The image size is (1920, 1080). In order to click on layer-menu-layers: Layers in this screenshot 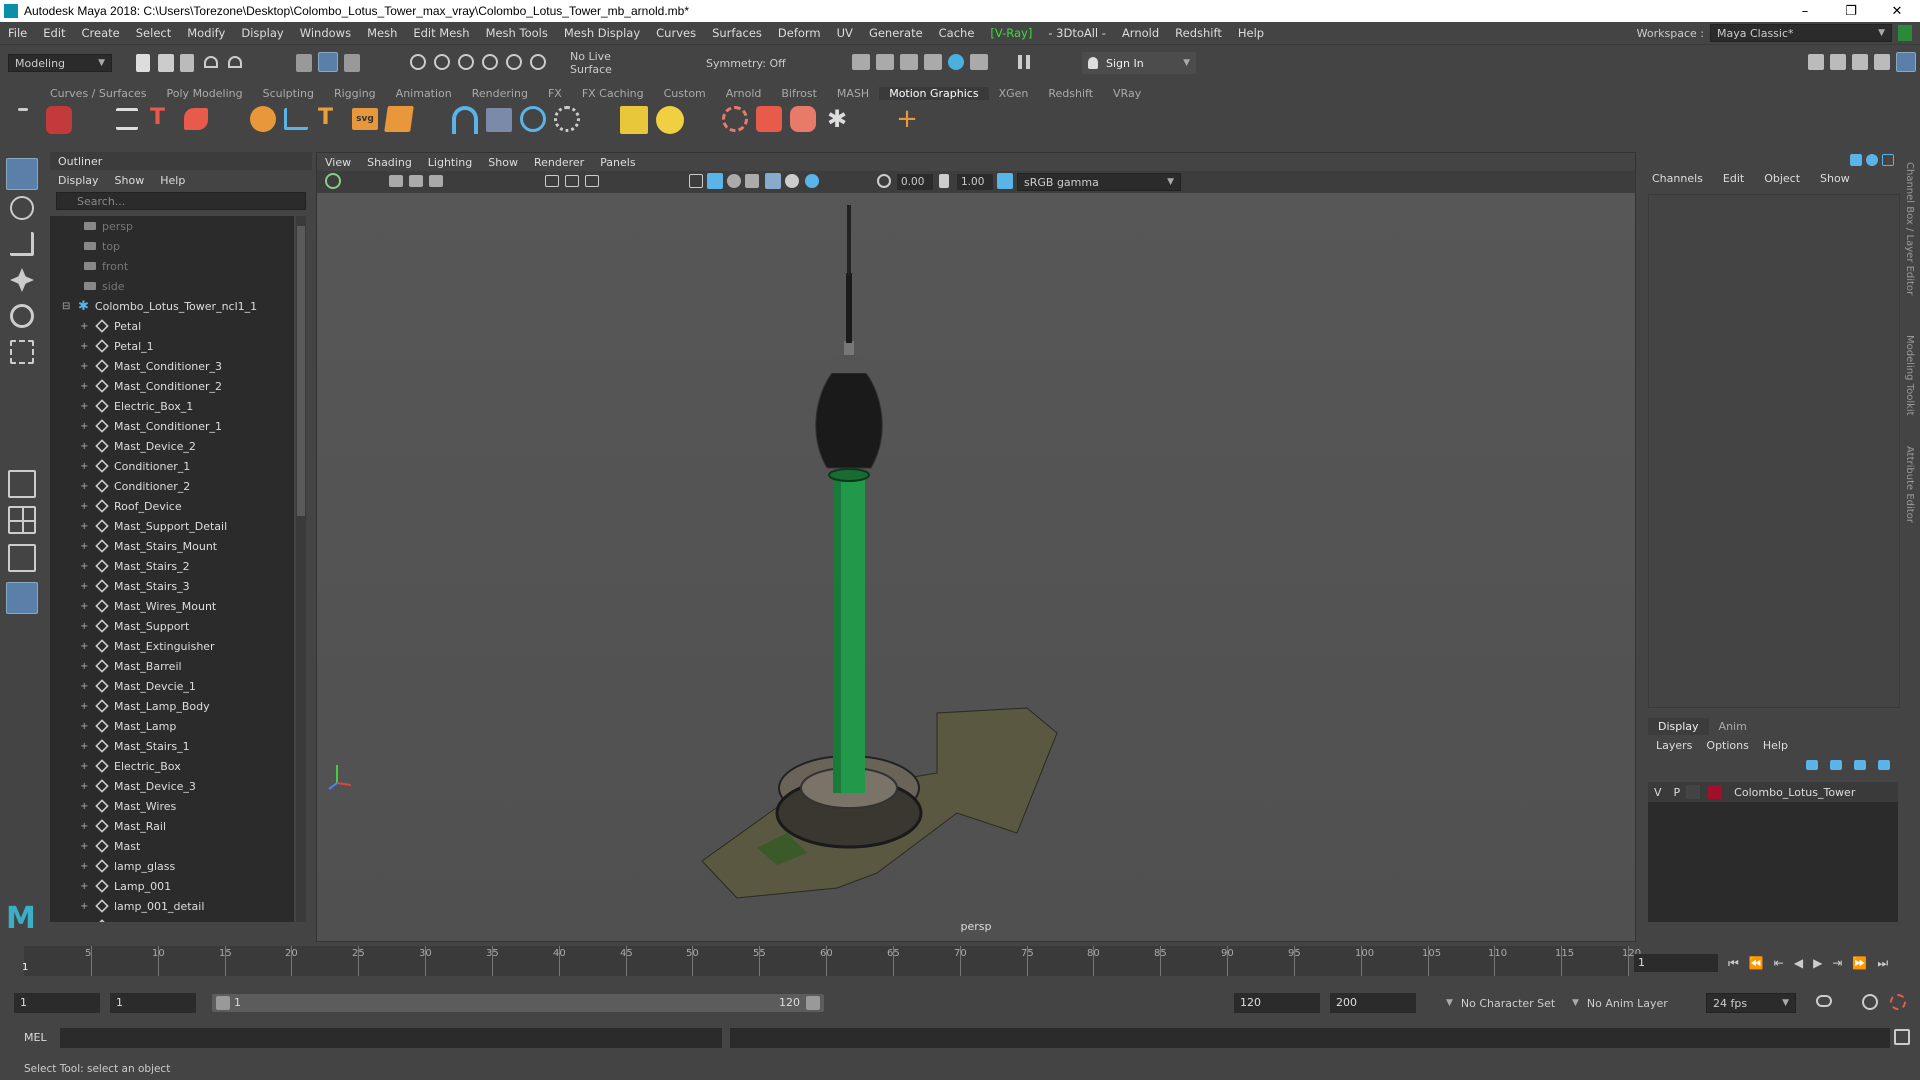, I will do `click(1674, 745)`.